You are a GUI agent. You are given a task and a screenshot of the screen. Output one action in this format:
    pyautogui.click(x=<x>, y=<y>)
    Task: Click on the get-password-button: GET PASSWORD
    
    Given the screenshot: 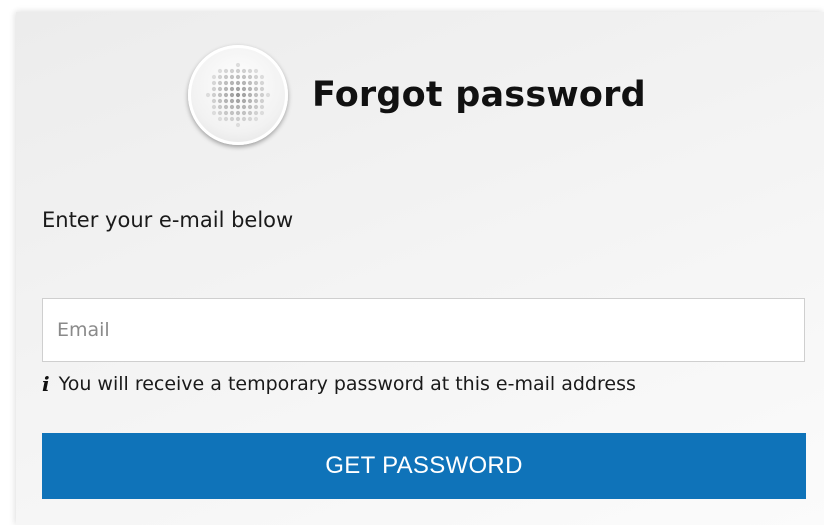 What is the action you would take?
    pyautogui.click(x=424, y=466)
    